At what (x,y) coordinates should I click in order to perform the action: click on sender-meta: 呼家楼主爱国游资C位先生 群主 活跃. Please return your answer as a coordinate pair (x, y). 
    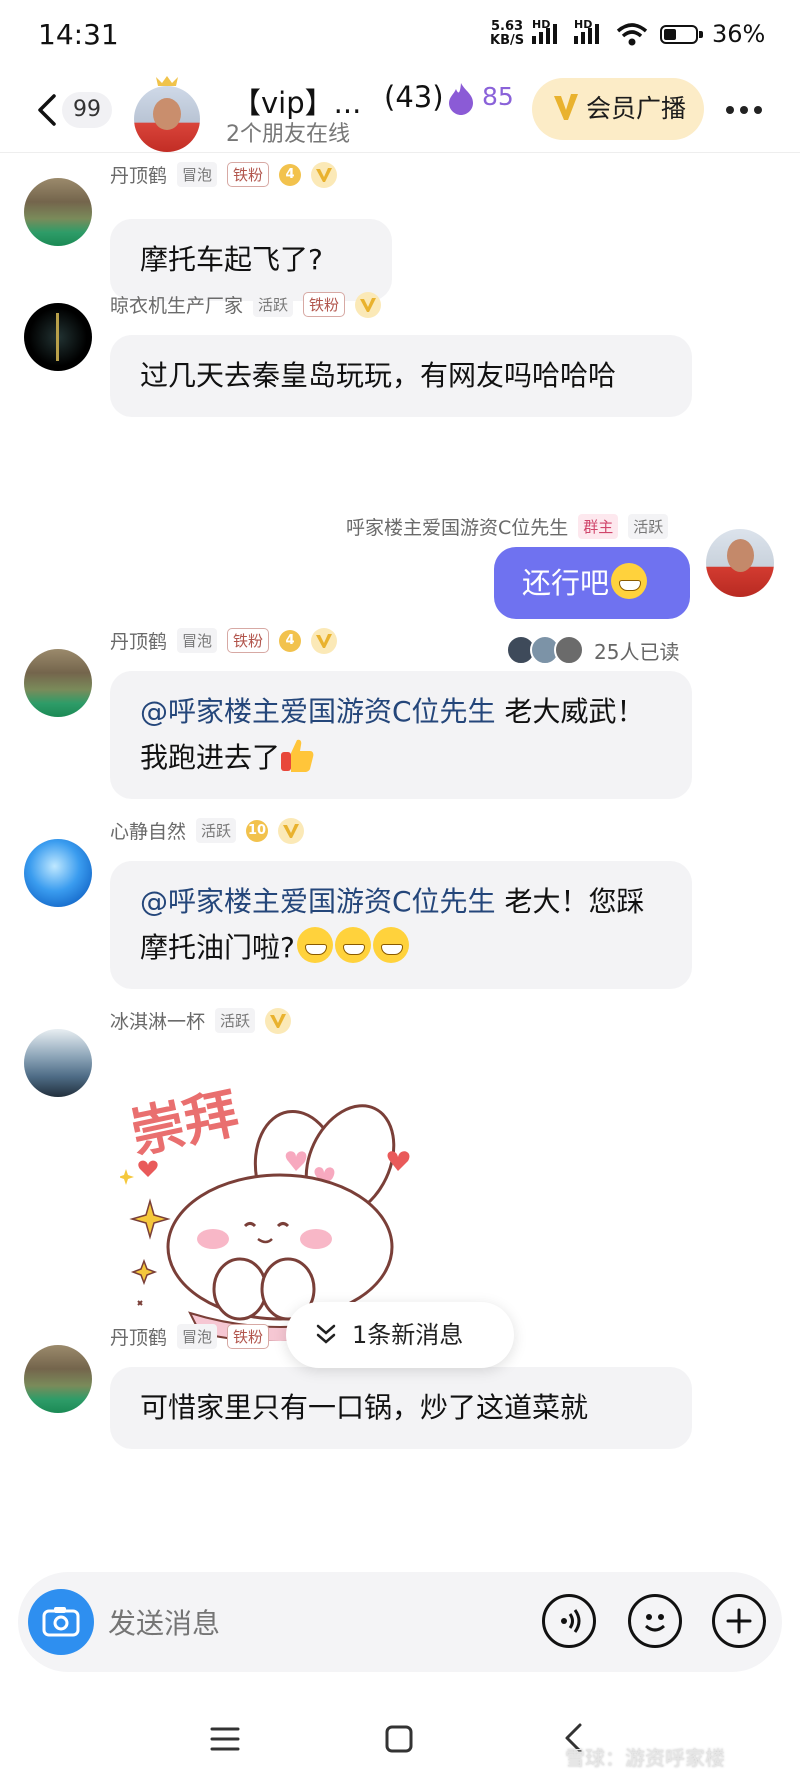
    Looking at the image, I should click on (507, 526).